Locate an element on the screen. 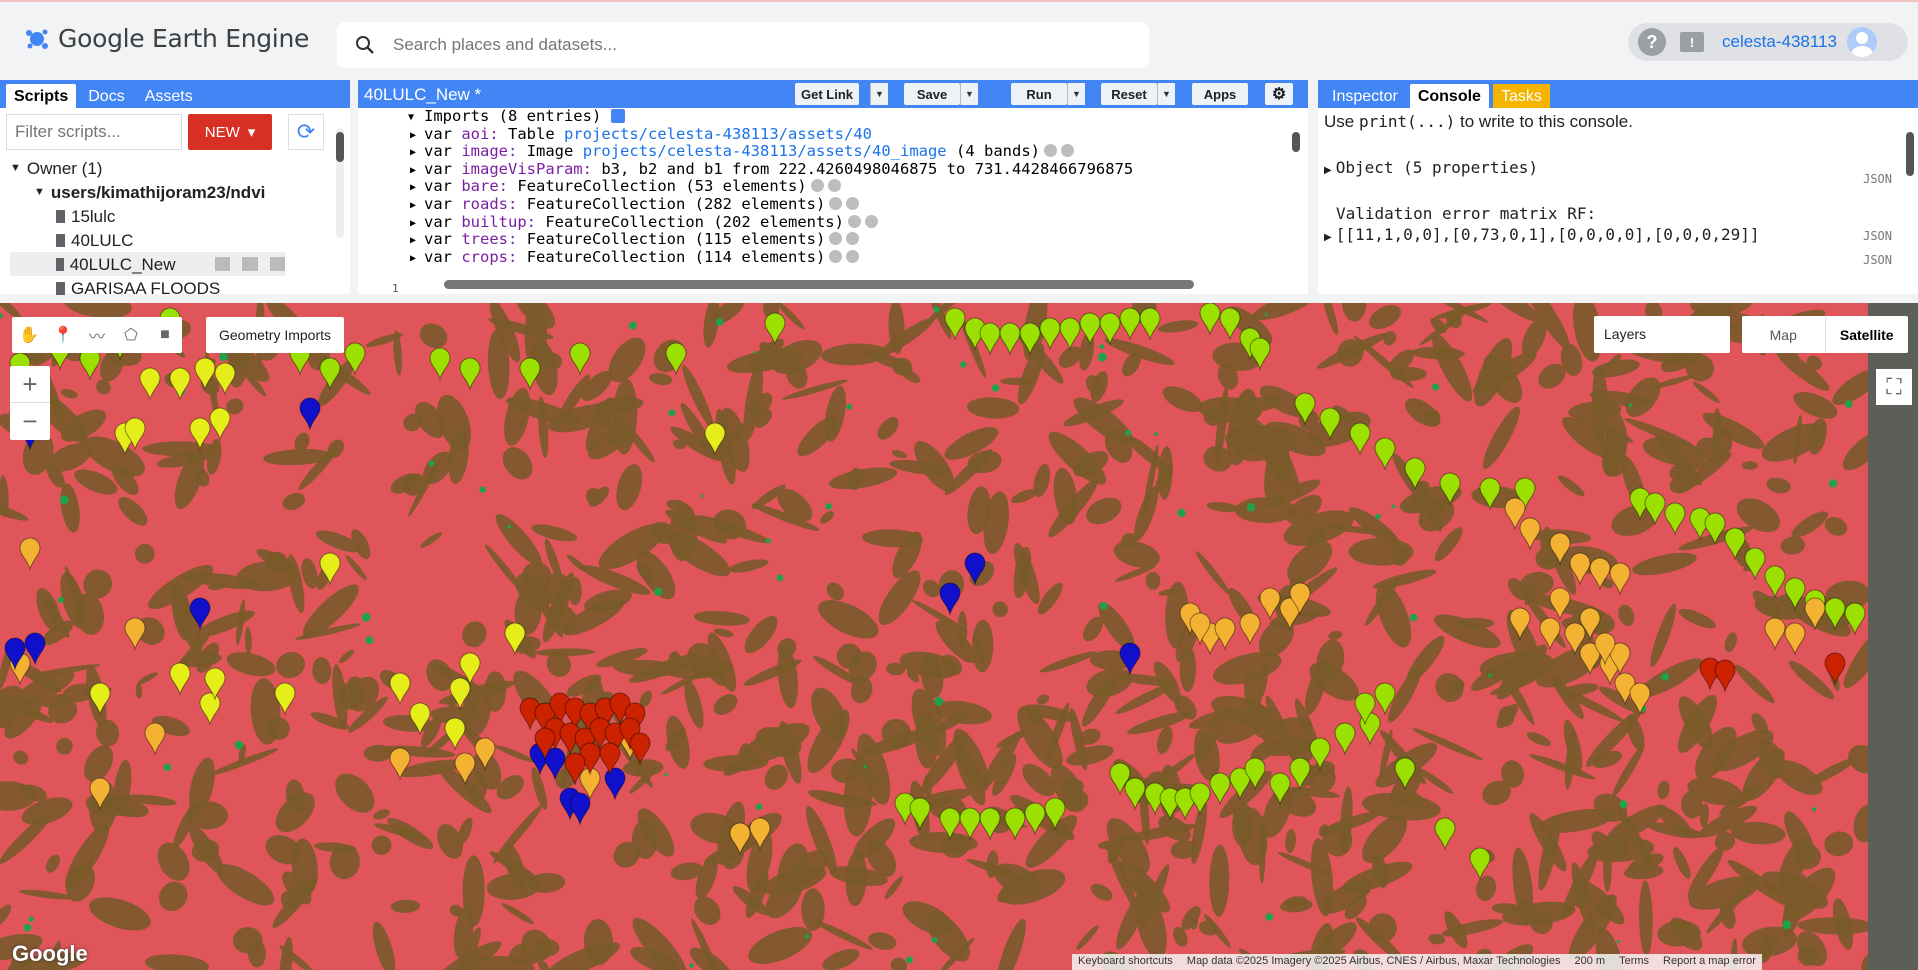 This screenshot has height=970, width=1918. get-link-dropdown-icon: ▼ is located at coordinates (879, 94).